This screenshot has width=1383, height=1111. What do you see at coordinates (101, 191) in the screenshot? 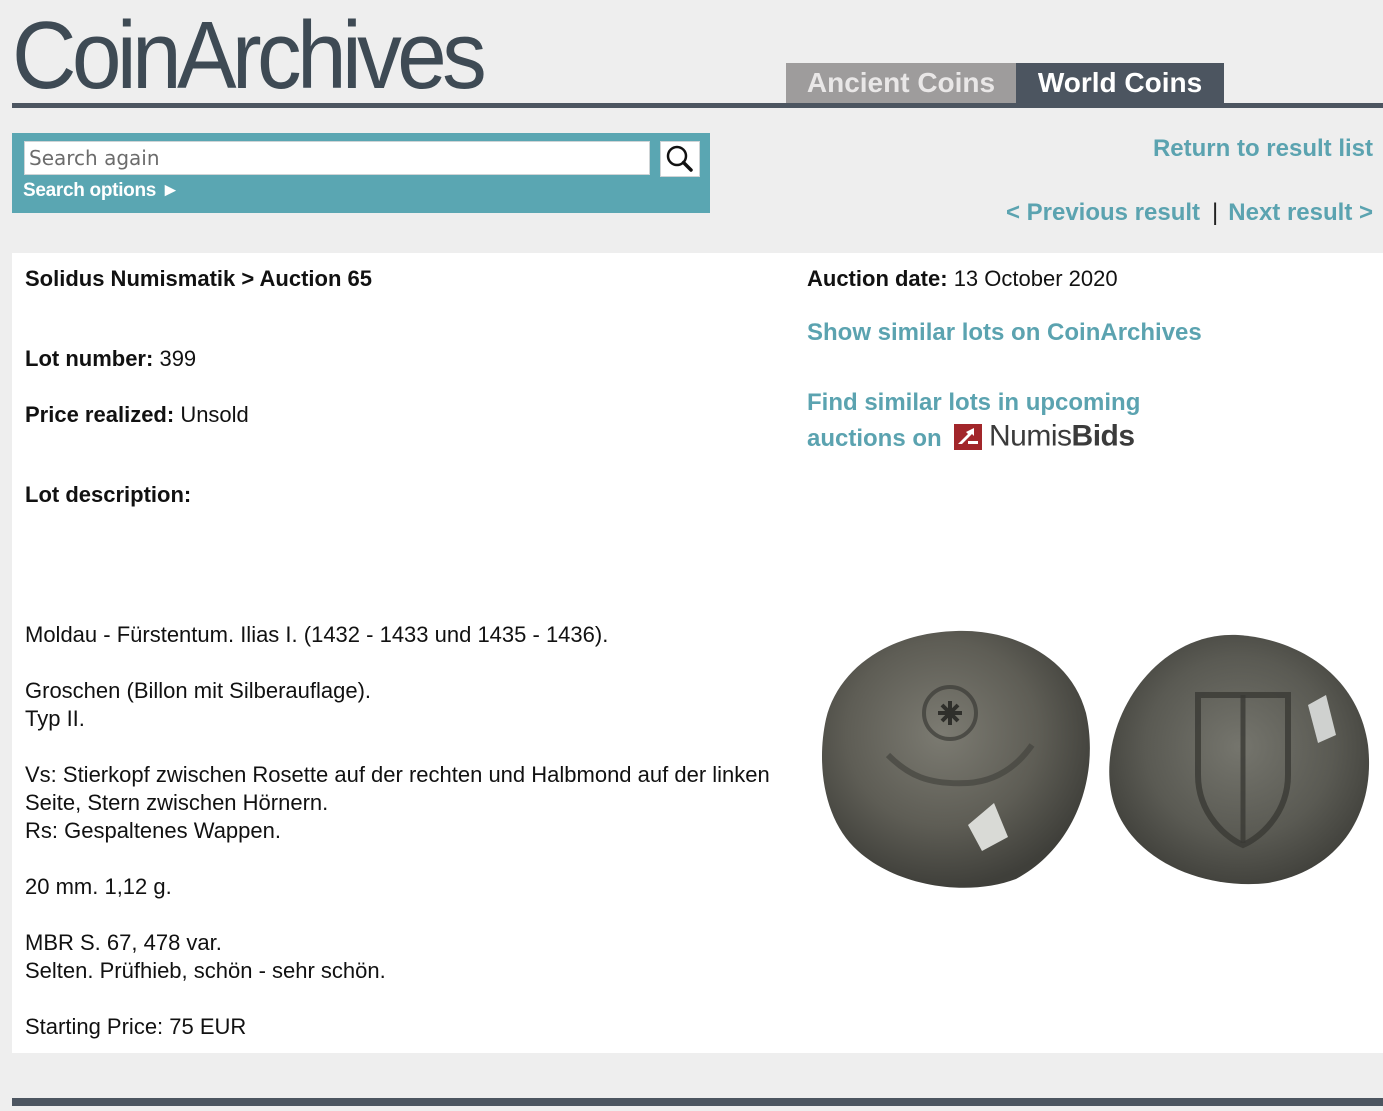
I see `search-options-link: Search options ►` at bounding box center [101, 191].